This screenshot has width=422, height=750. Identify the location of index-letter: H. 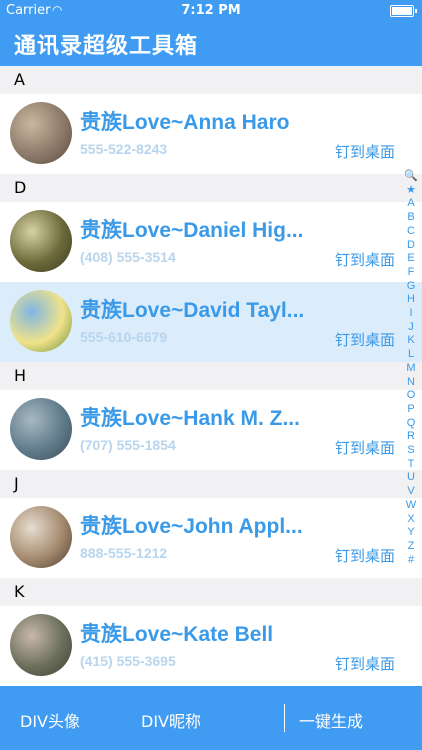
(411, 300).